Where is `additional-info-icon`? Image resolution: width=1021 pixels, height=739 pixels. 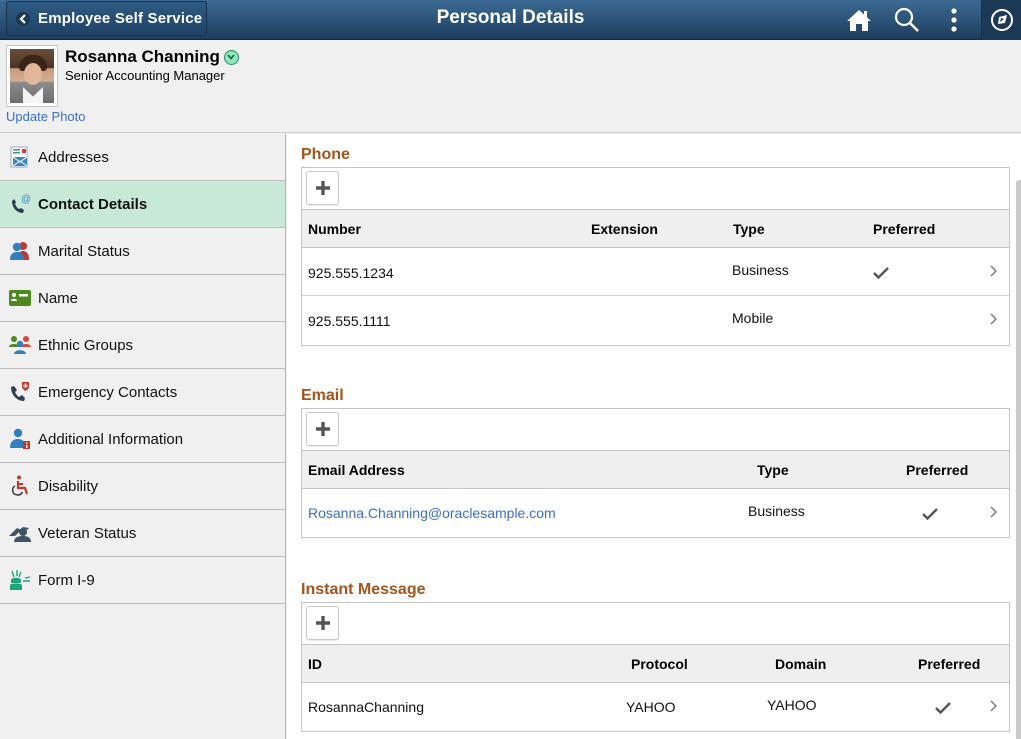
additional-info-icon is located at coordinates (20, 439).